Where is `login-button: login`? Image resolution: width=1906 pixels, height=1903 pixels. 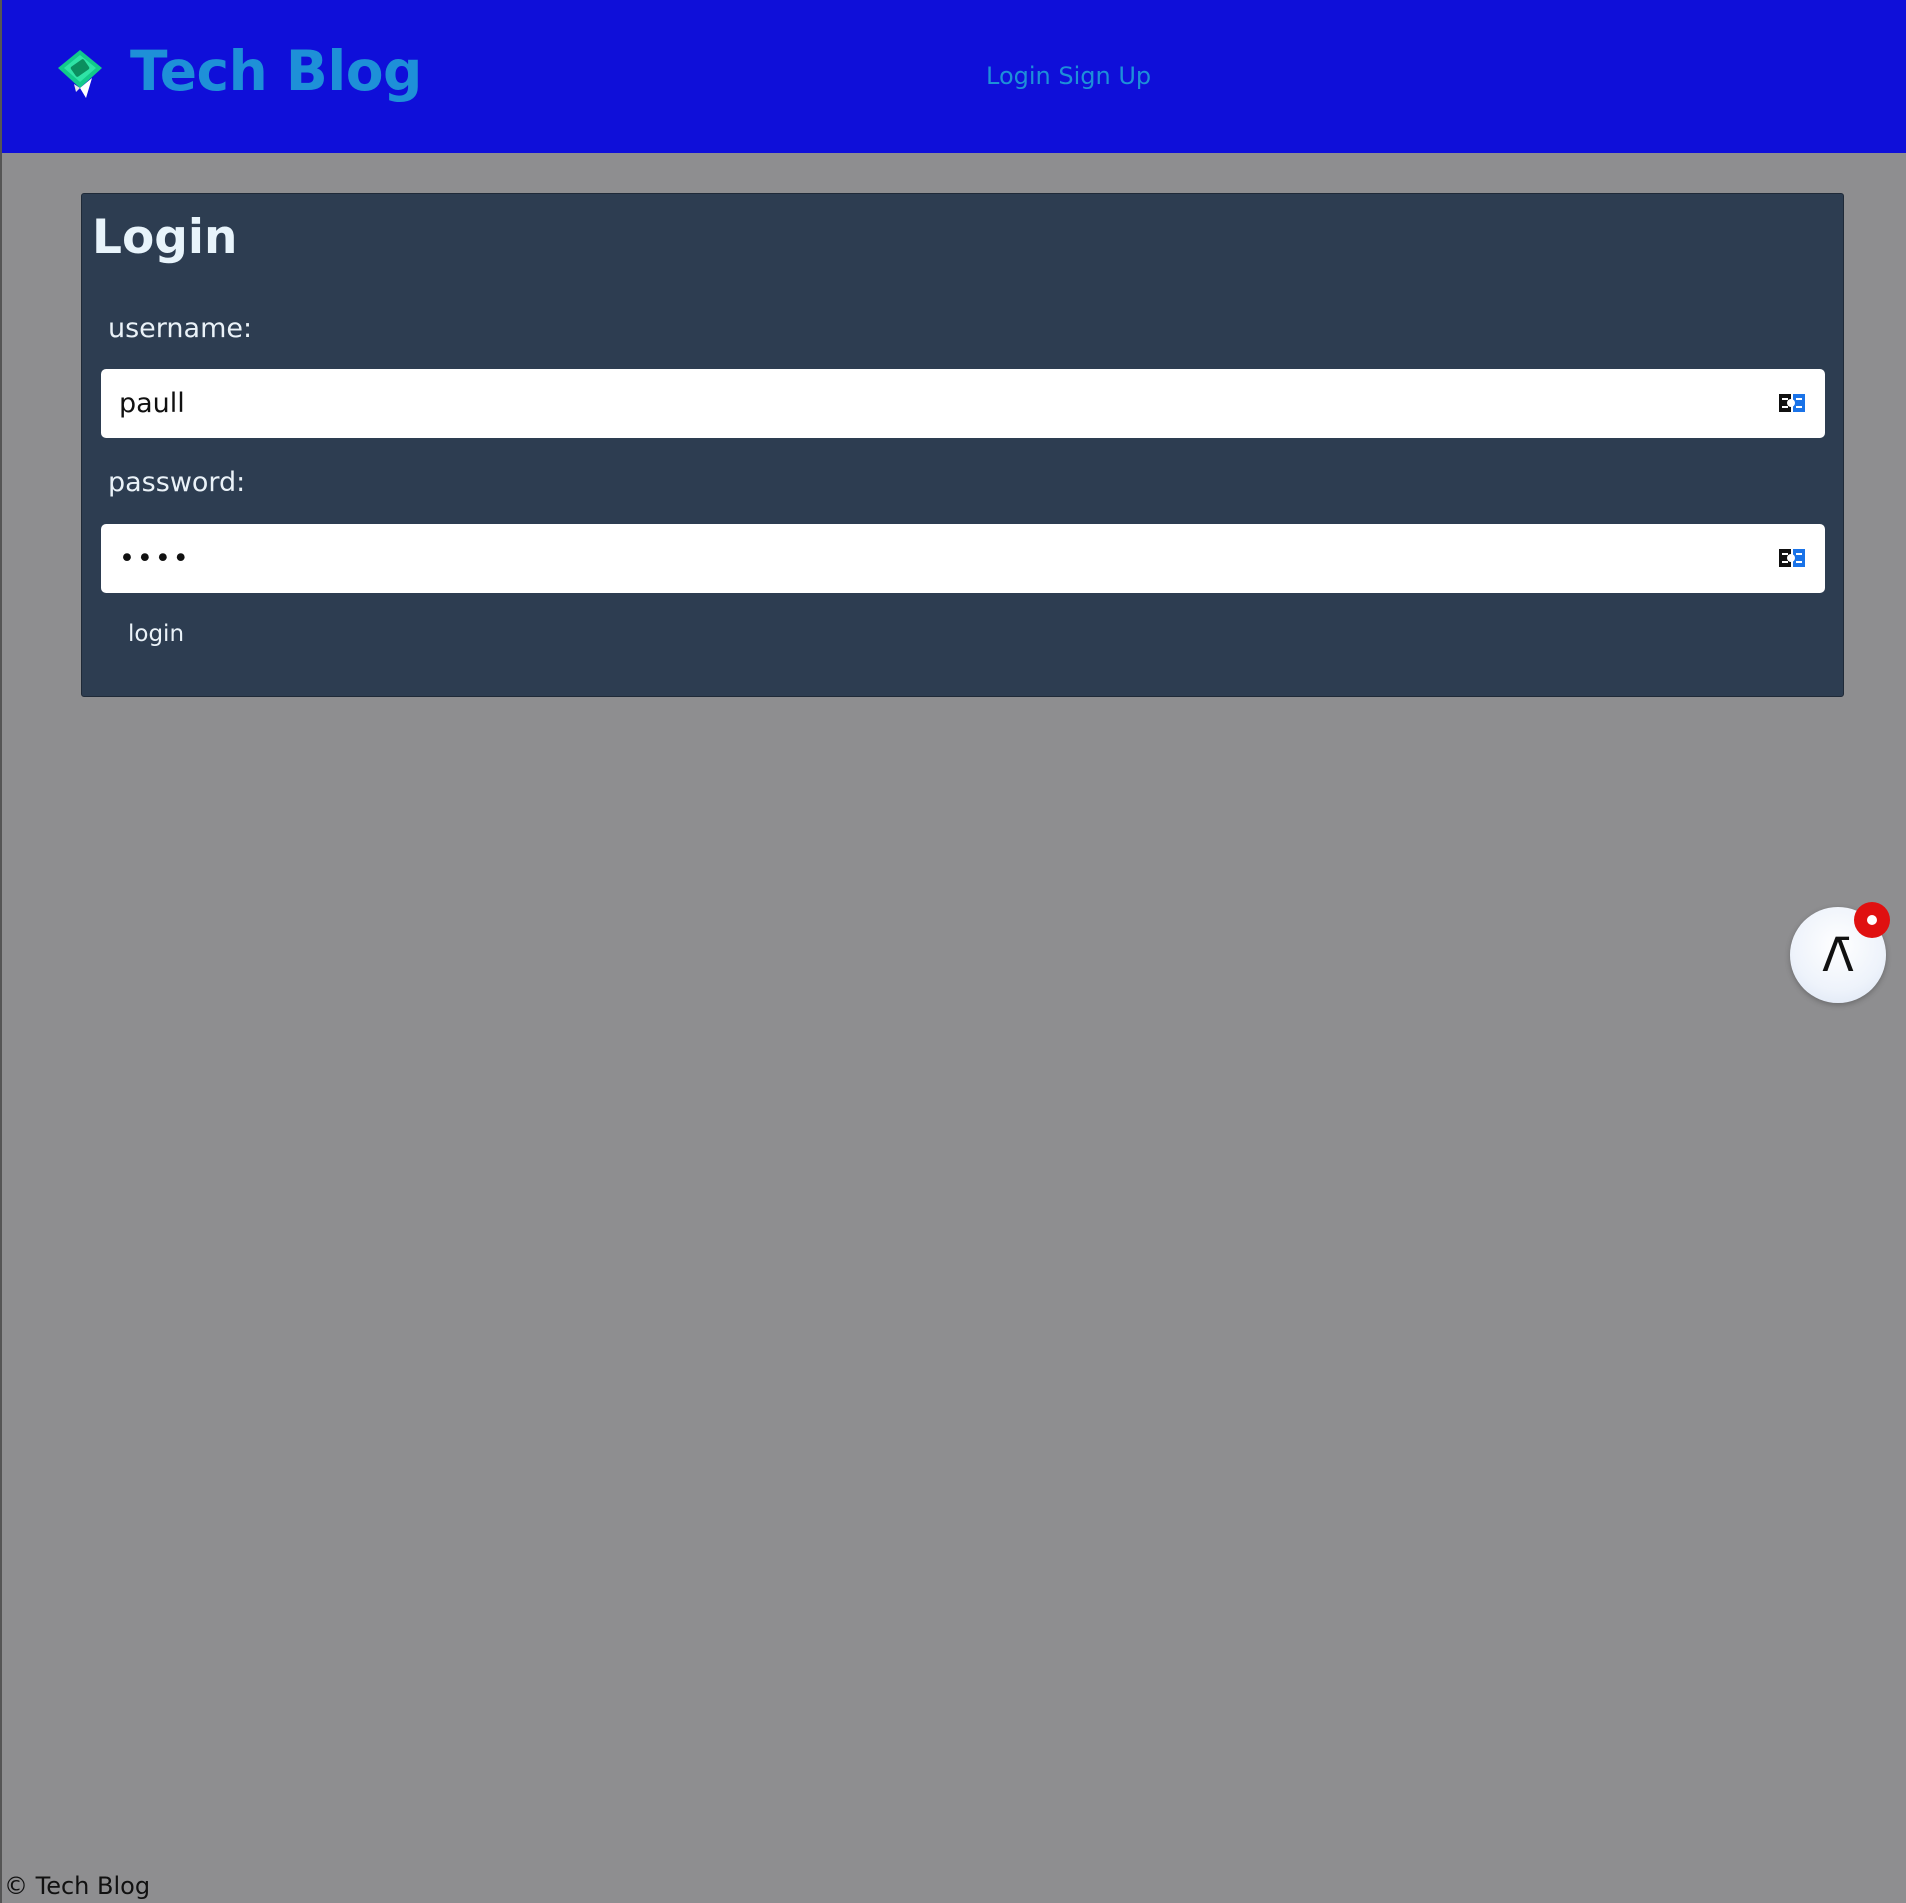
login-button: login is located at coordinates (156, 634).